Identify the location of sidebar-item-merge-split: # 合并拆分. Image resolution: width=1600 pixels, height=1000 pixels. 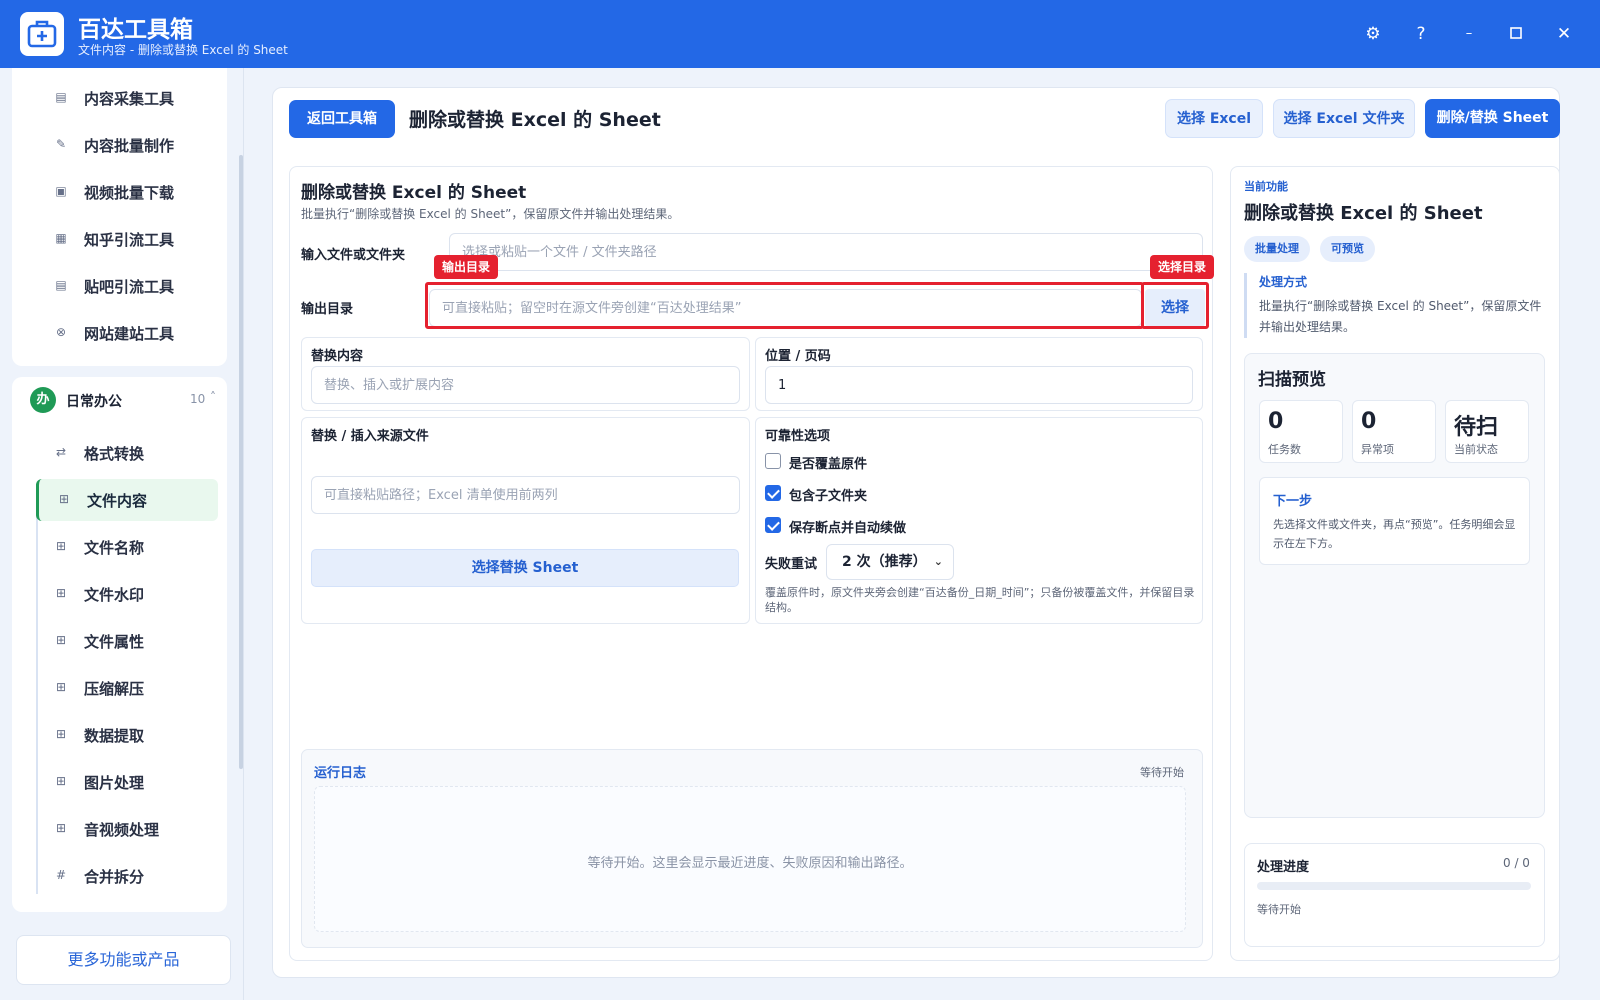
(127, 876).